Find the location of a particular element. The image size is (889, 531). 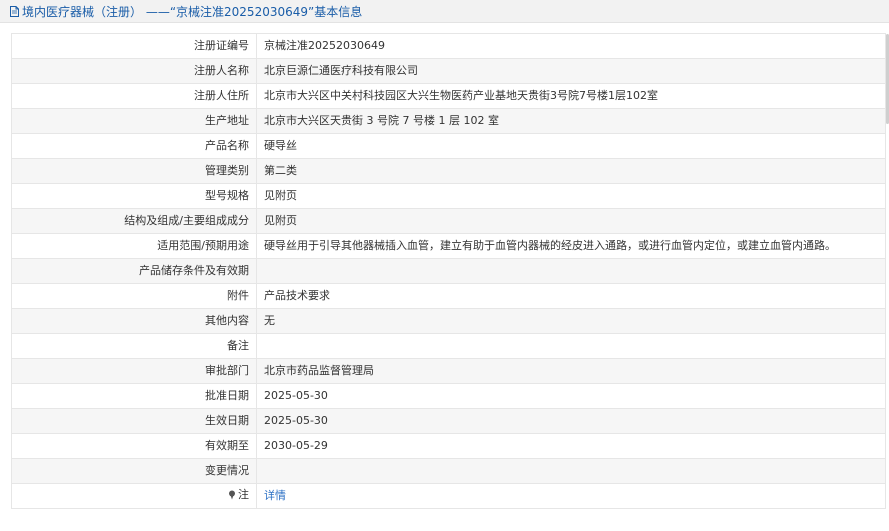

table-row: 注册证编号 京械注准20252030649 is located at coordinates (448, 46).